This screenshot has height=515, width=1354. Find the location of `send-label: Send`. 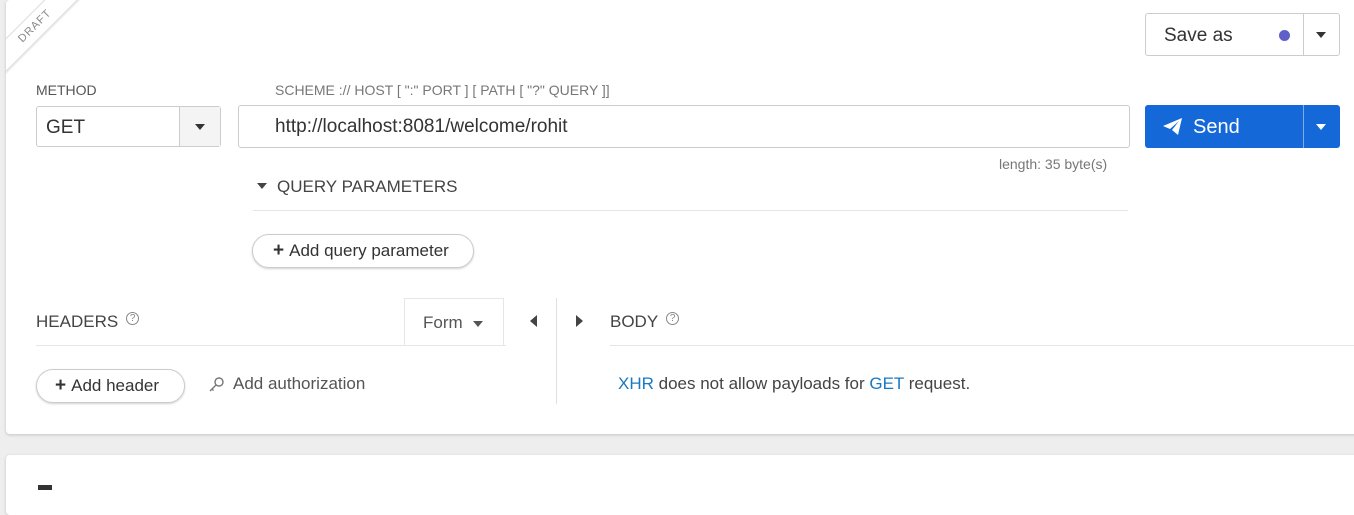

send-label: Send is located at coordinates (1216, 127).